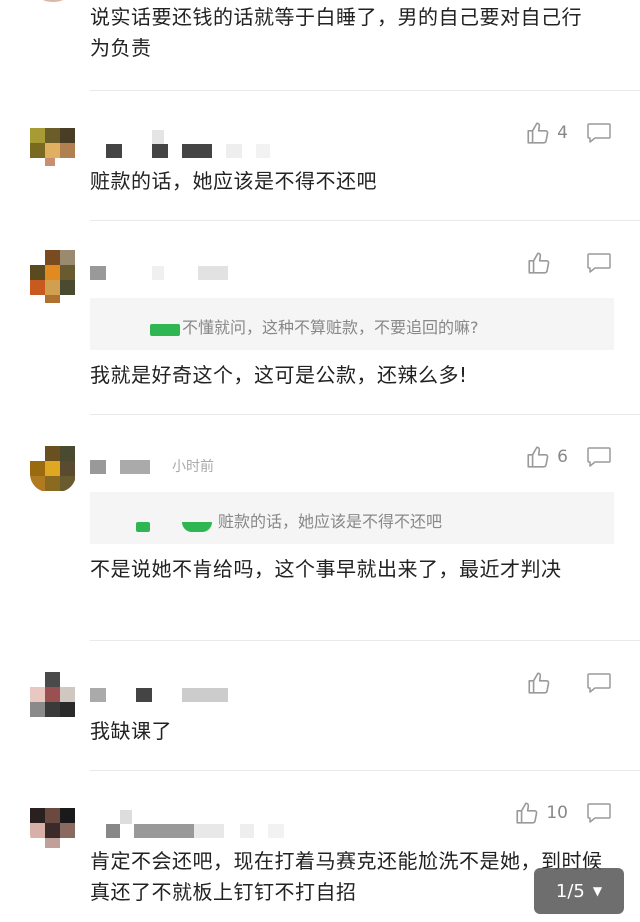  I want to click on comment-item: 说实话要还钱的话就等于白睡了，男的自己要对自己行为负责, so click(320, 46).